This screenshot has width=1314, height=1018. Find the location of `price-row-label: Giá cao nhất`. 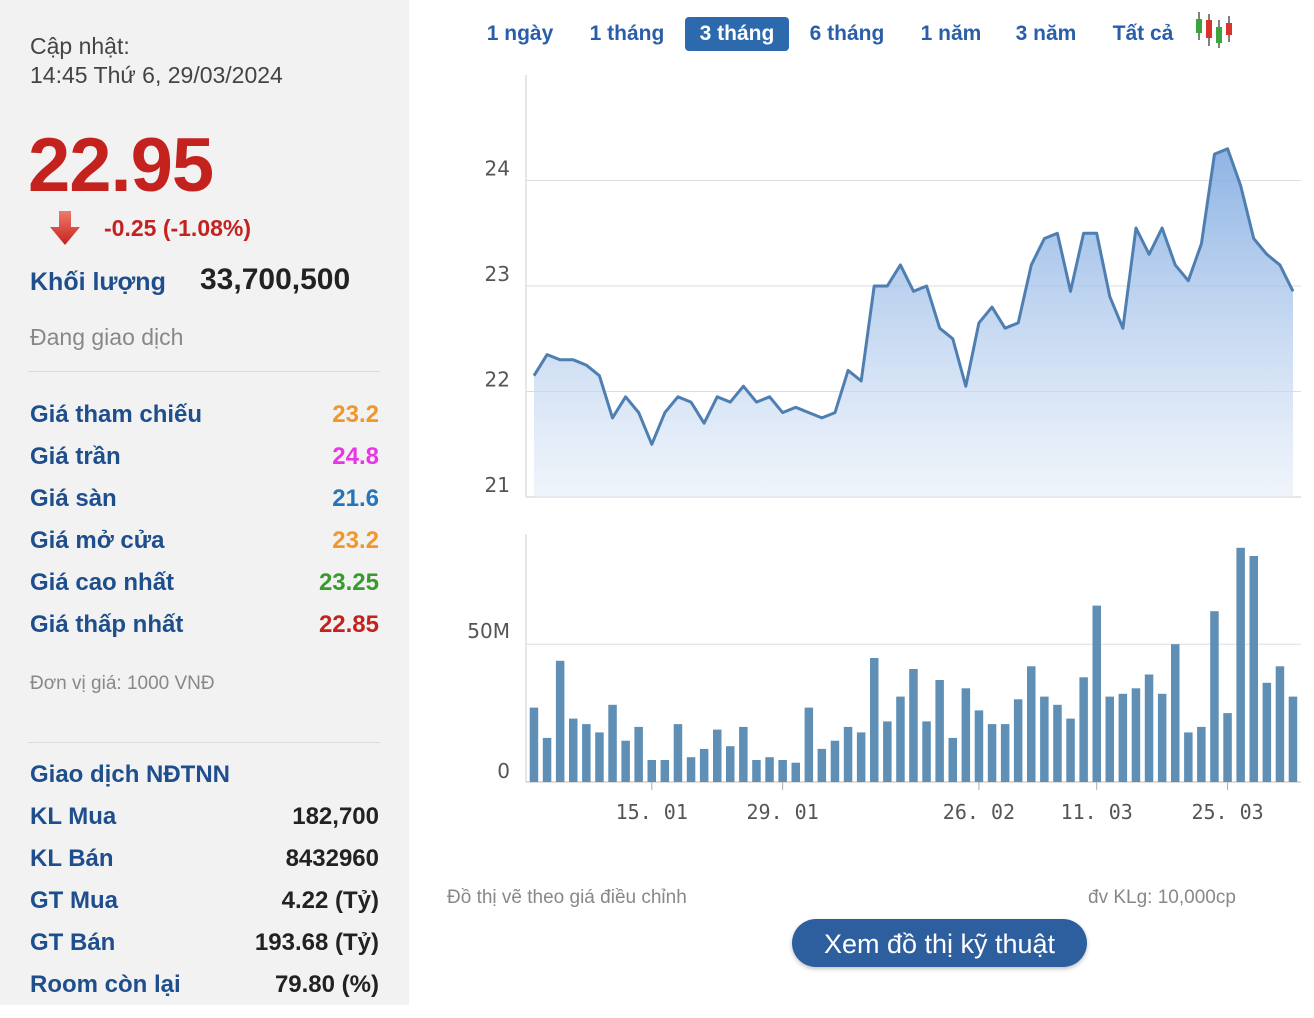

price-row-label: Giá cao nhất is located at coordinates (102, 582).